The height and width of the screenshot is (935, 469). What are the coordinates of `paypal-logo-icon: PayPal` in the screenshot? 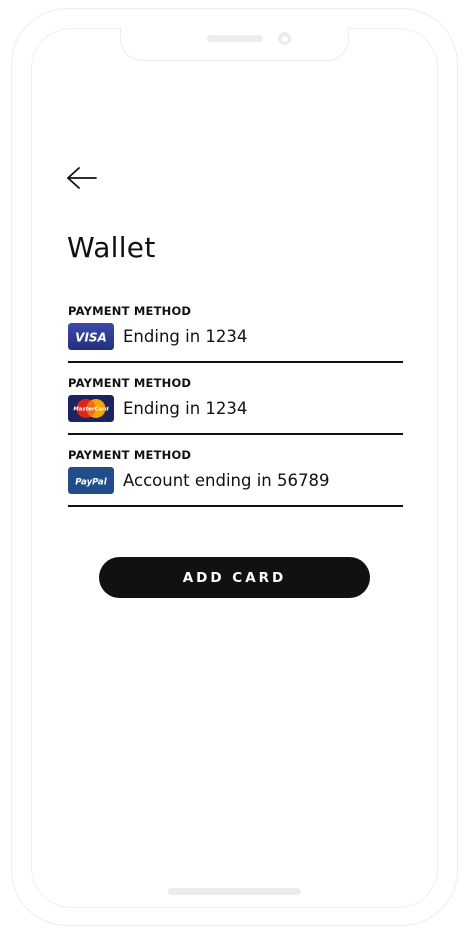 It's located at (91, 480).